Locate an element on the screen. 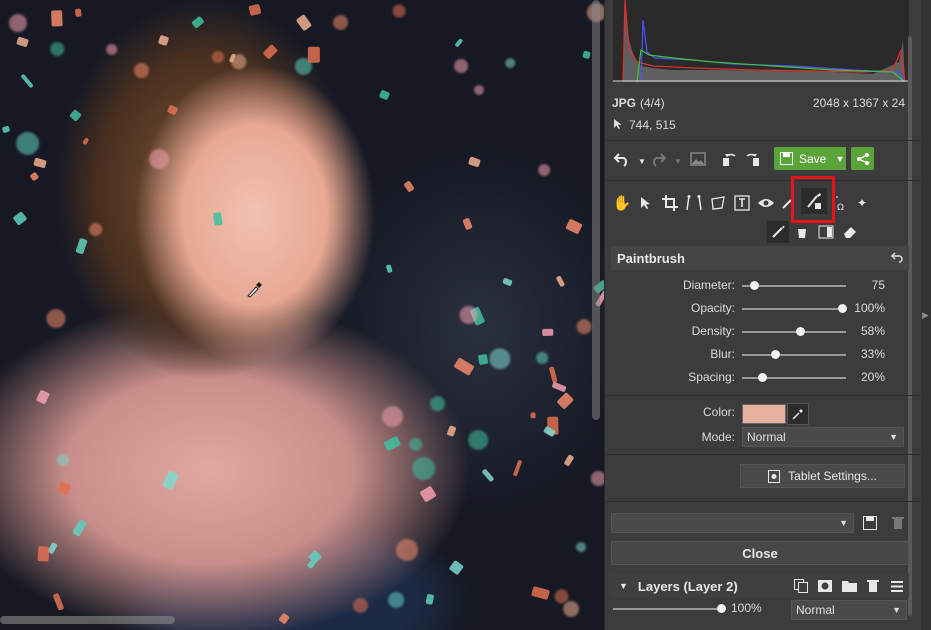 The width and height of the screenshot is (931, 630). paintbrush-section-header: Paintbrush is located at coordinates (760, 258).